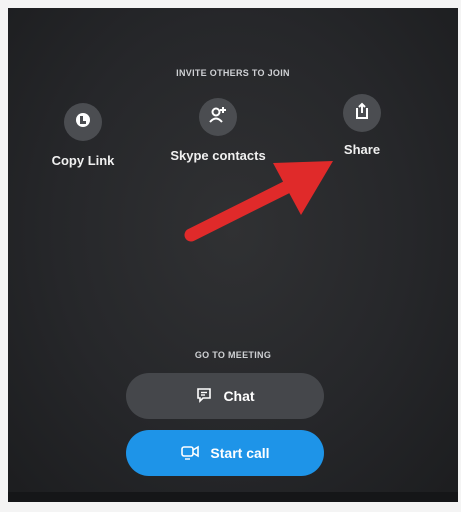  Describe the element at coordinates (190, 453) in the screenshot. I see `video-call-icon` at that location.